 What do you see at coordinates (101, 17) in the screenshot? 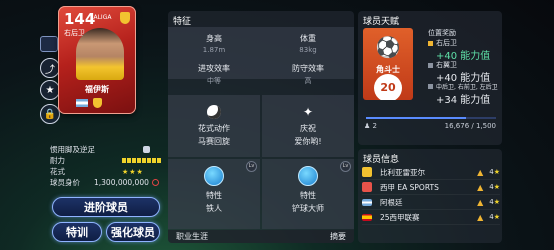
I see `card-league: LALIGA` at bounding box center [101, 17].